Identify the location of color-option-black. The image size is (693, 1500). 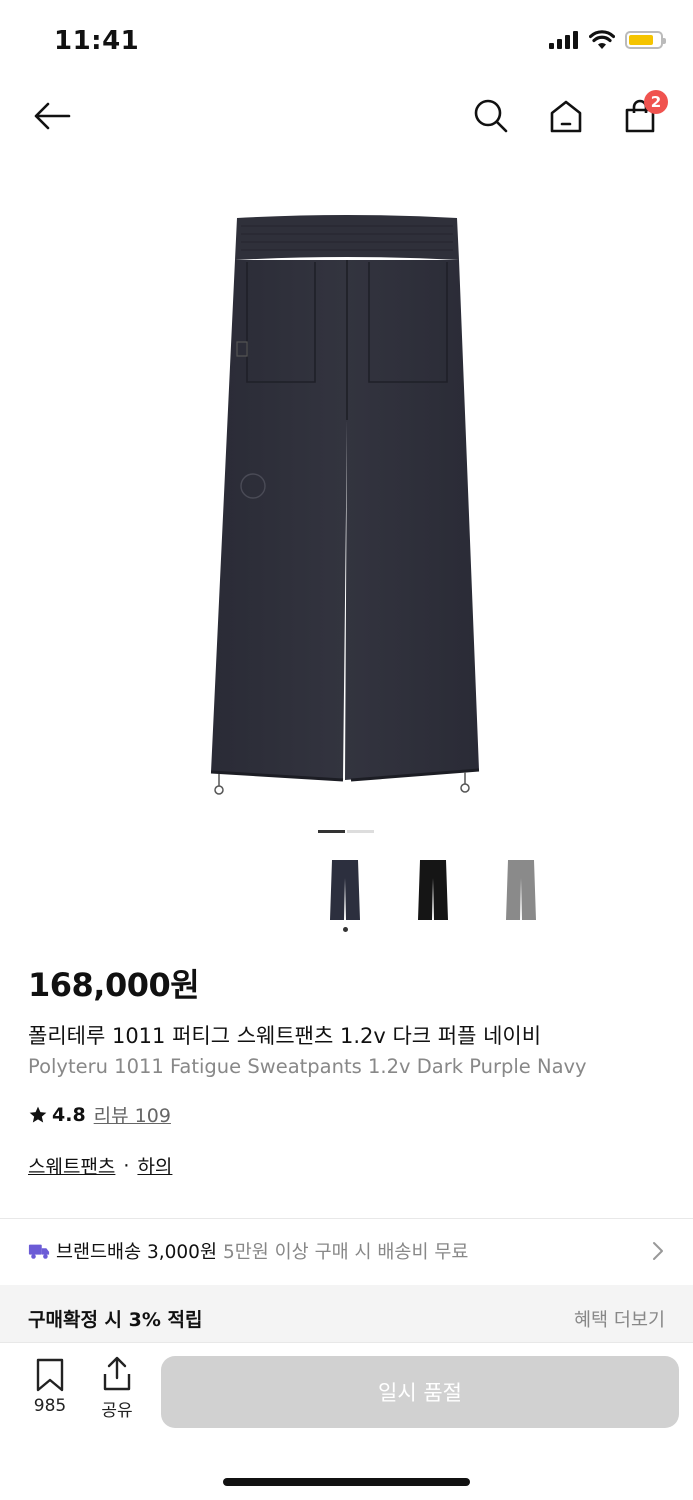
(433, 890).